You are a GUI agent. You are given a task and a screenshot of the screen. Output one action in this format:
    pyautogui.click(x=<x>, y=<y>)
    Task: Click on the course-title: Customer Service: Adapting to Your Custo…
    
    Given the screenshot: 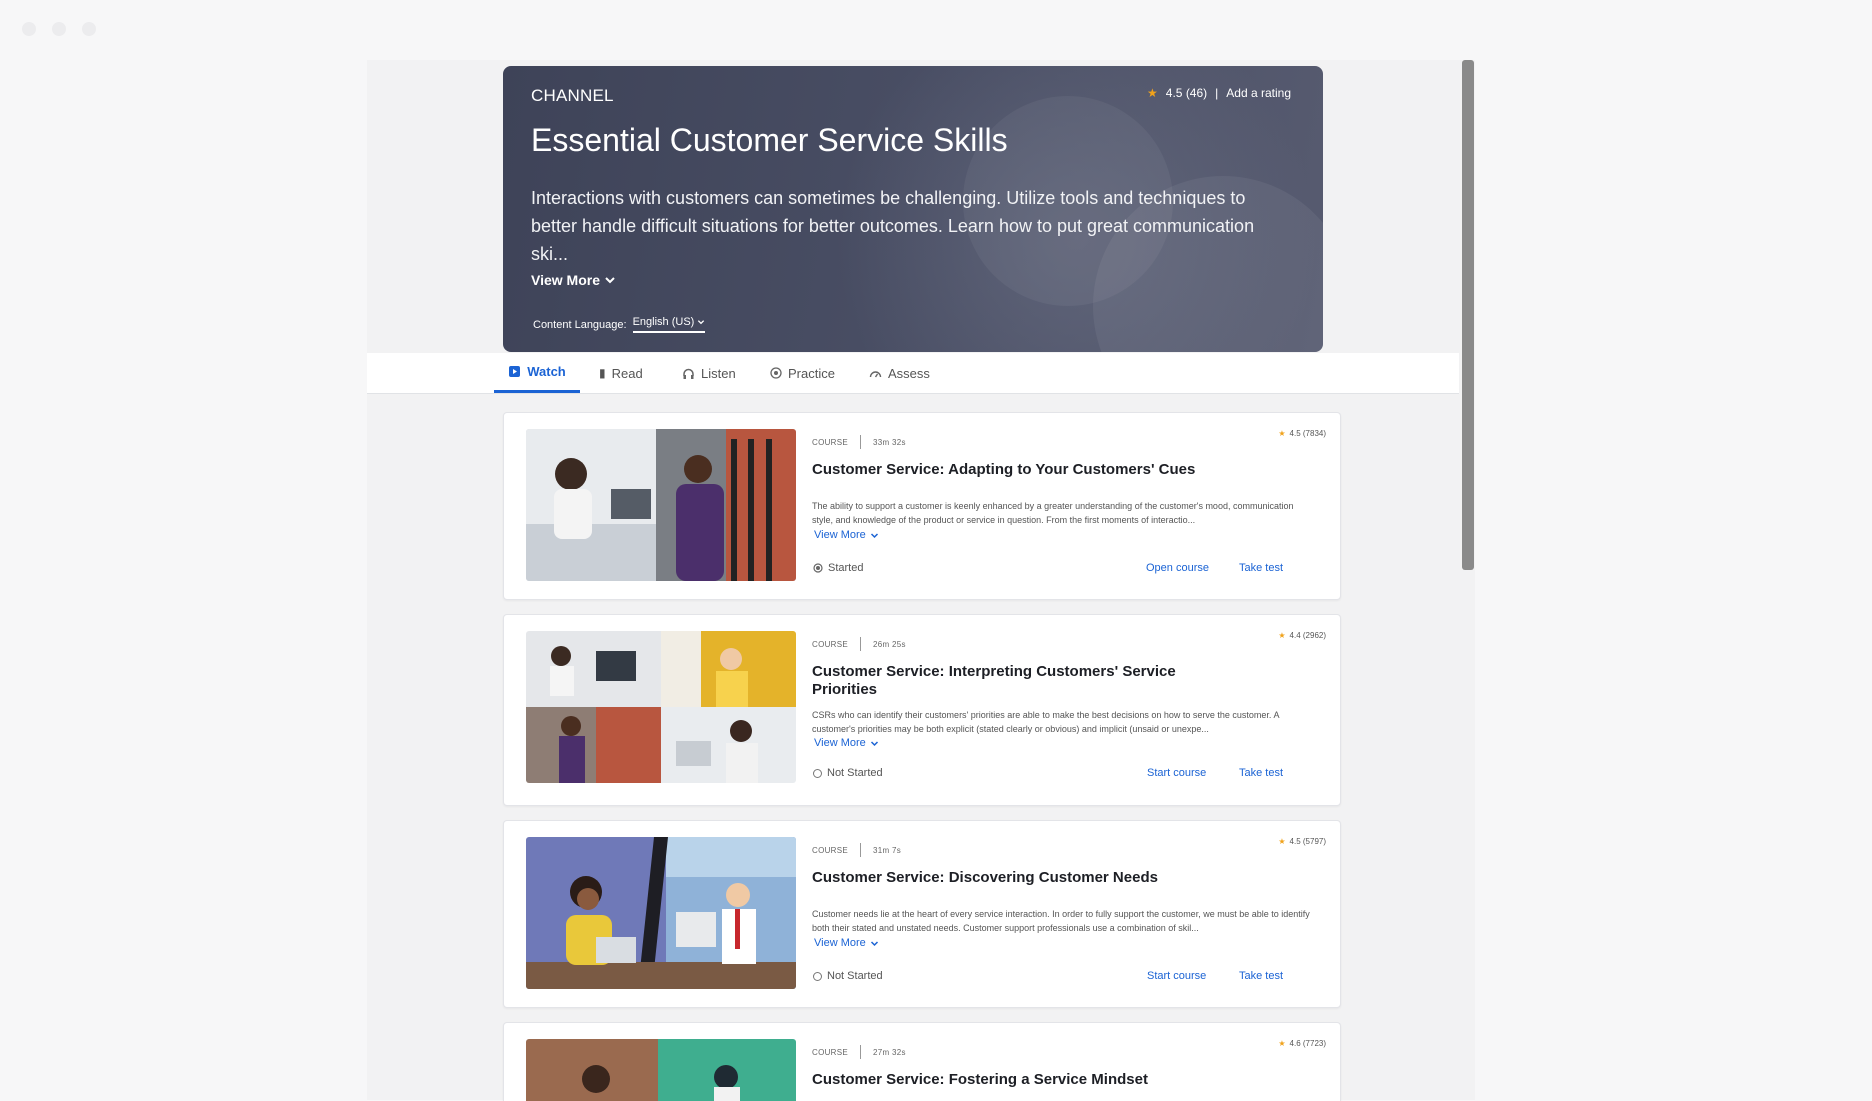 What is the action you would take?
    pyautogui.click(x=1012, y=470)
    